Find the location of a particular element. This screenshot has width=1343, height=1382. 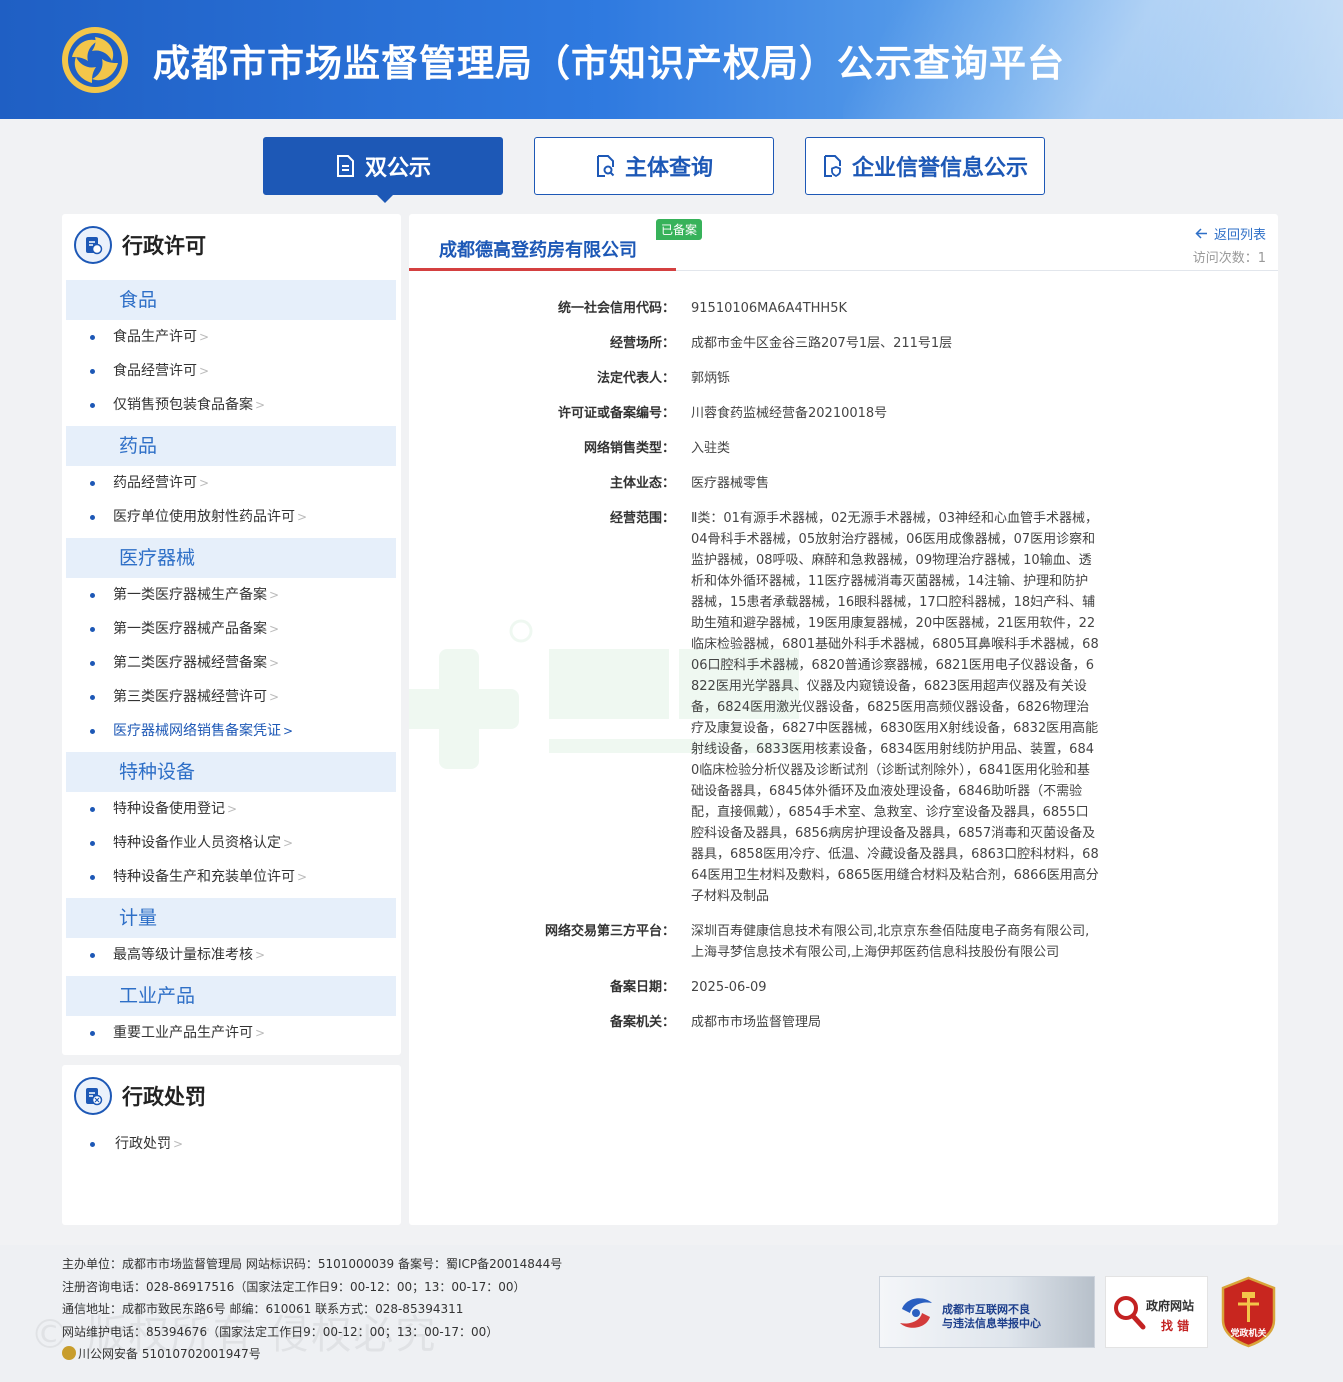

field-value: 成都市金牛区金谷三路207号1层、211号1层 is located at coordinates (822, 343).